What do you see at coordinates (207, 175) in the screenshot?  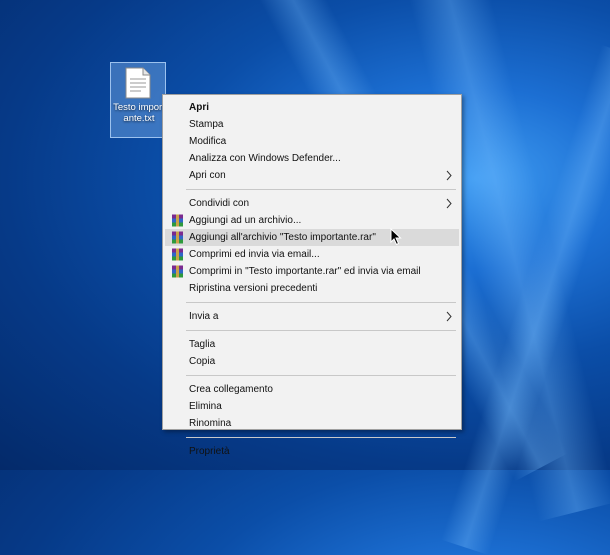 I see `menu-item-label: Apri con` at bounding box center [207, 175].